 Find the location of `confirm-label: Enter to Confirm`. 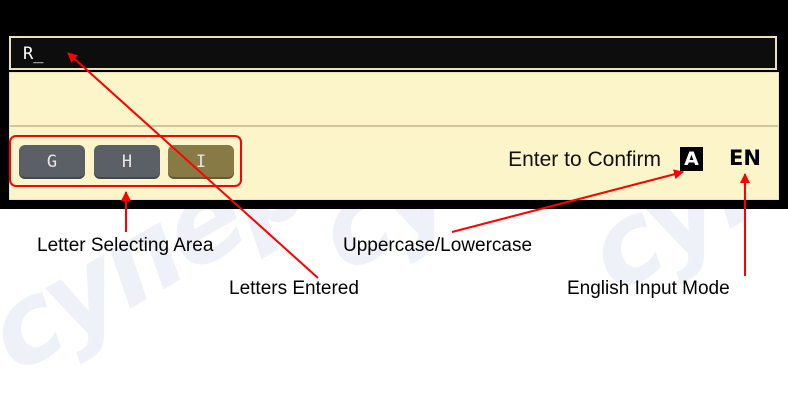

confirm-label: Enter to Confirm is located at coordinates (584, 159).